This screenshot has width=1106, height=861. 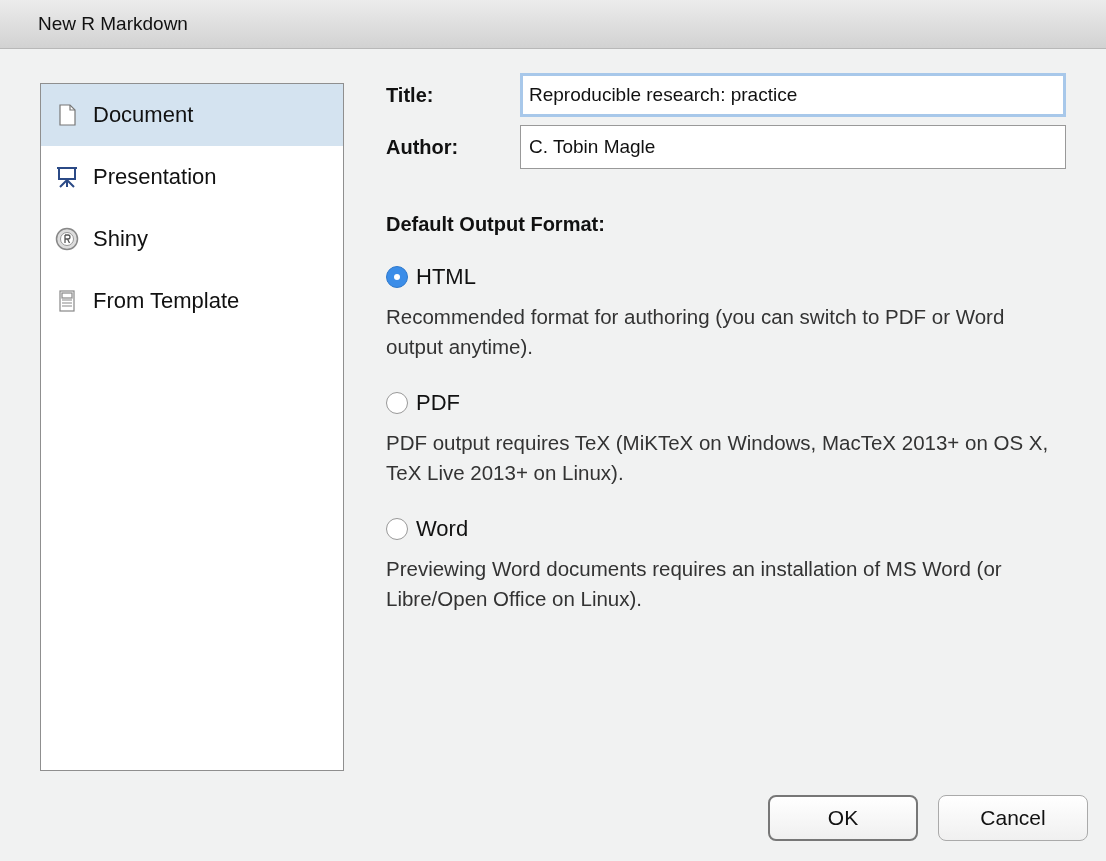 What do you see at coordinates (192, 177) in the screenshot?
I see `sidebar-item: Presentation` at bounding box center [192, 177].